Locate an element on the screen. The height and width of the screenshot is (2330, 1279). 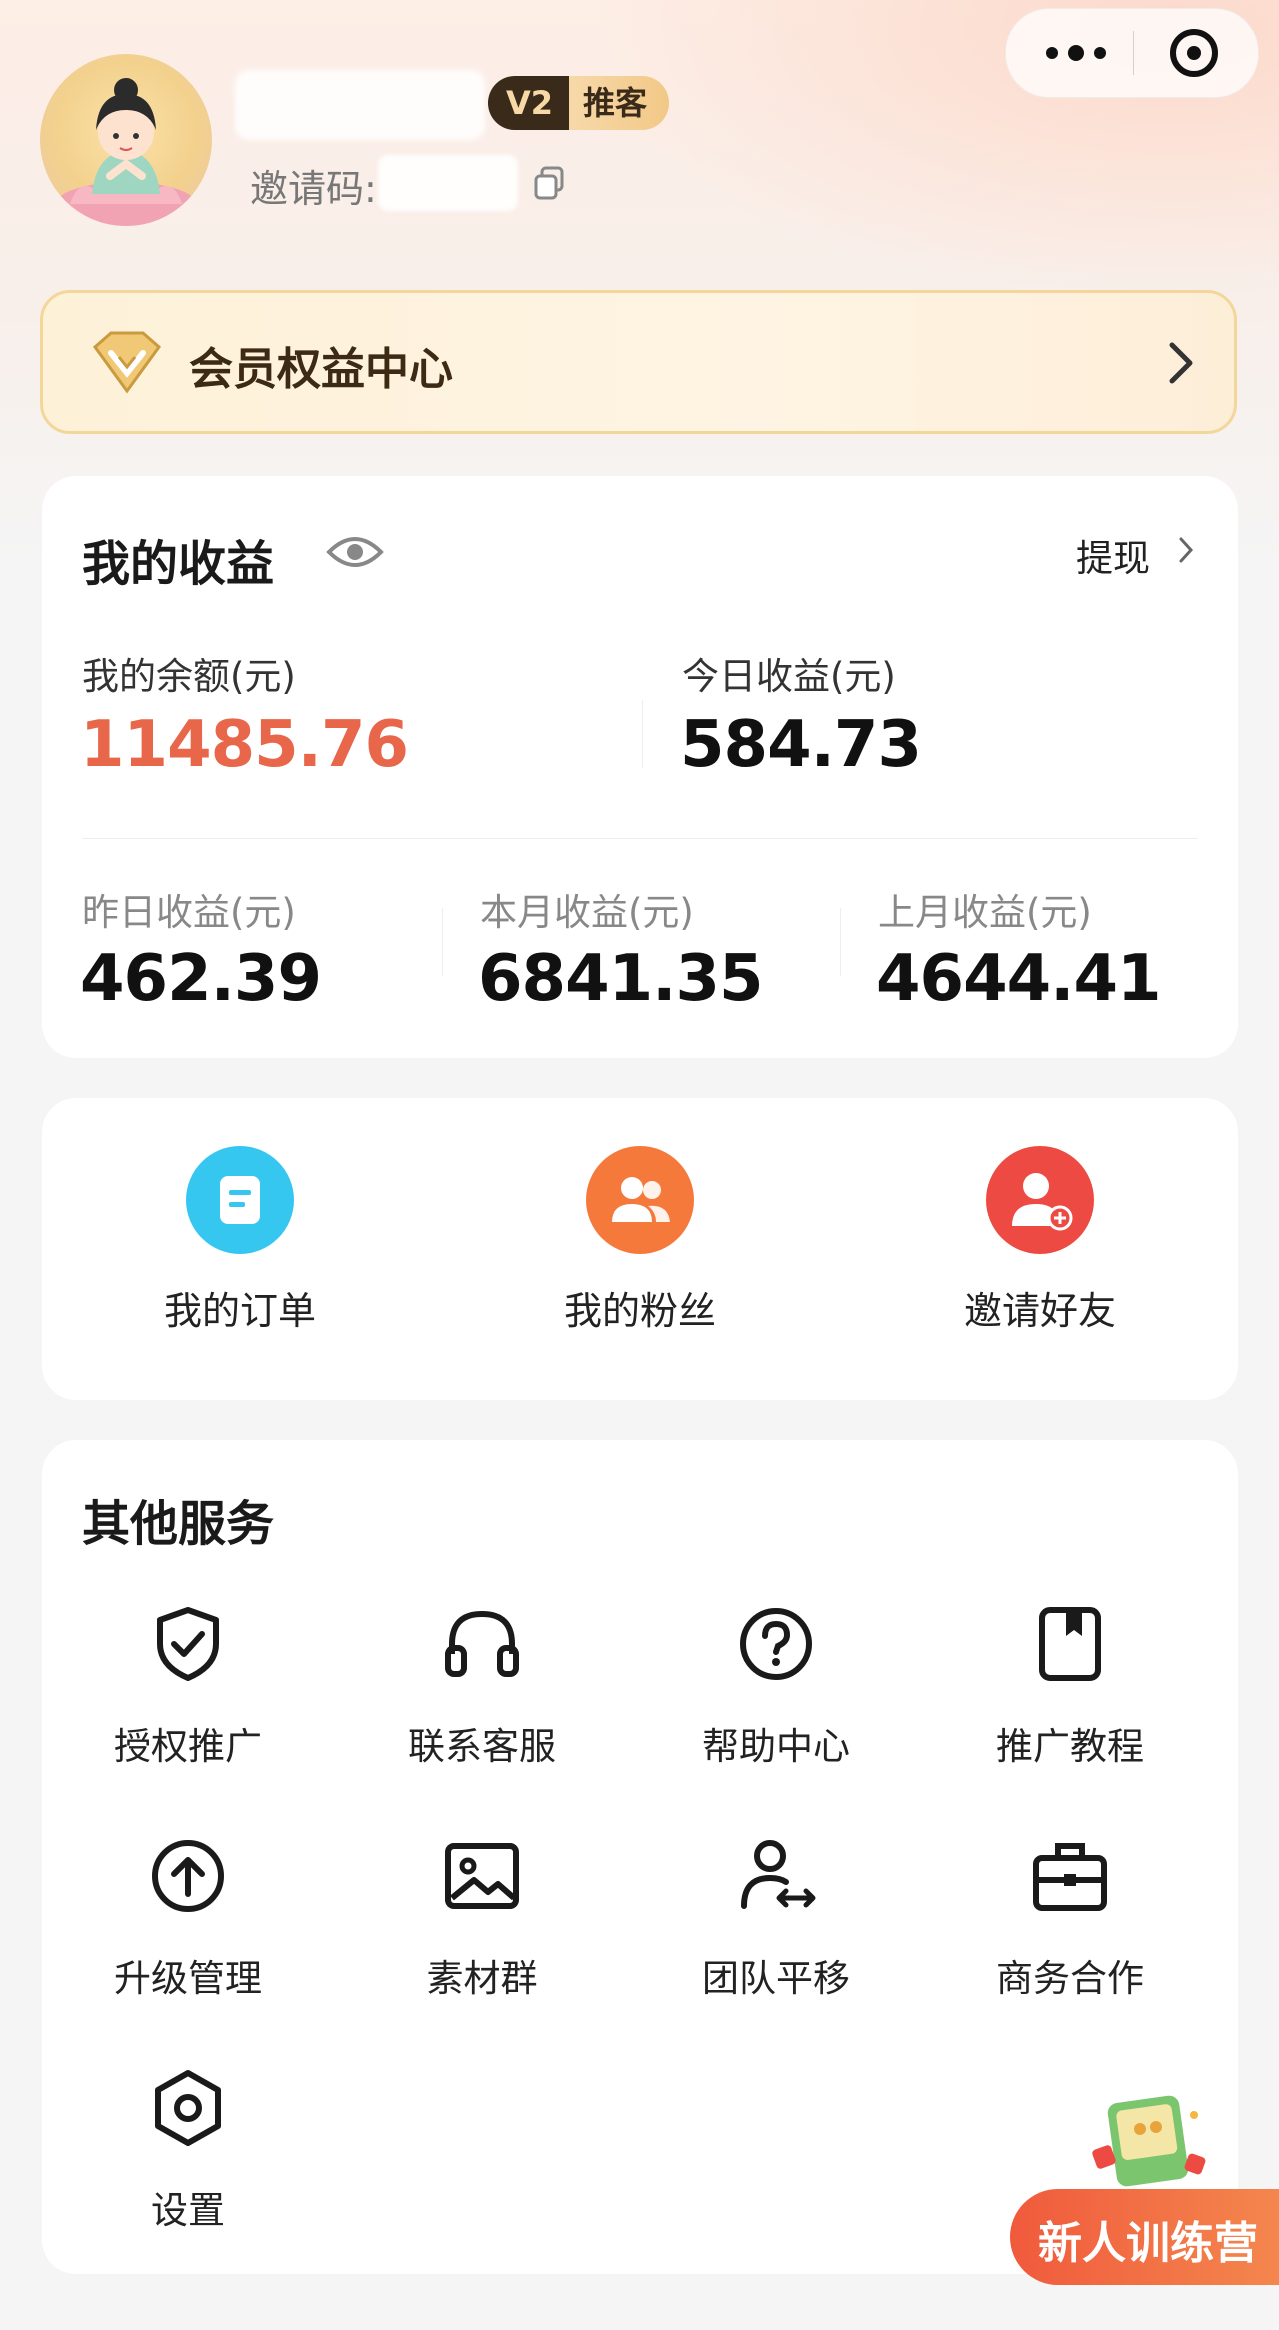
image-icon is located at coordinates (482, 1876).